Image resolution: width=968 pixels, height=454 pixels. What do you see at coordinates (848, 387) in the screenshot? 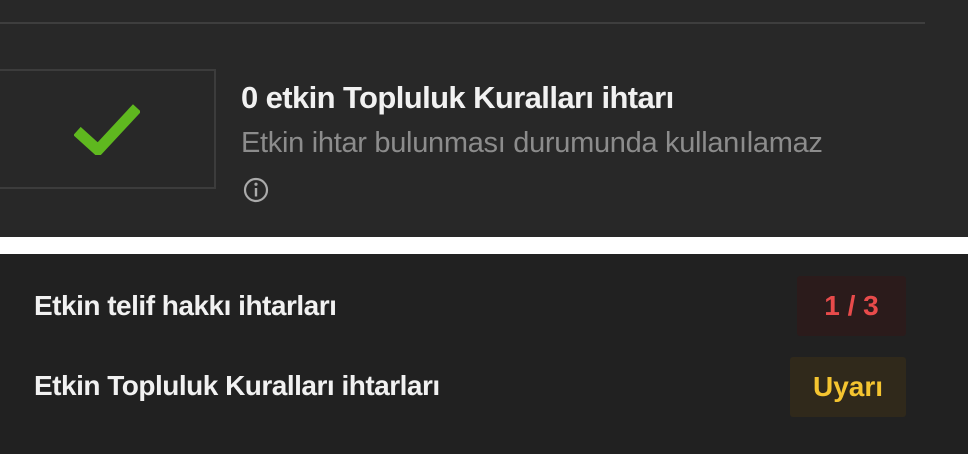
I see `community-strikes-badge: Uyarı` at bounding box center [848, 387].